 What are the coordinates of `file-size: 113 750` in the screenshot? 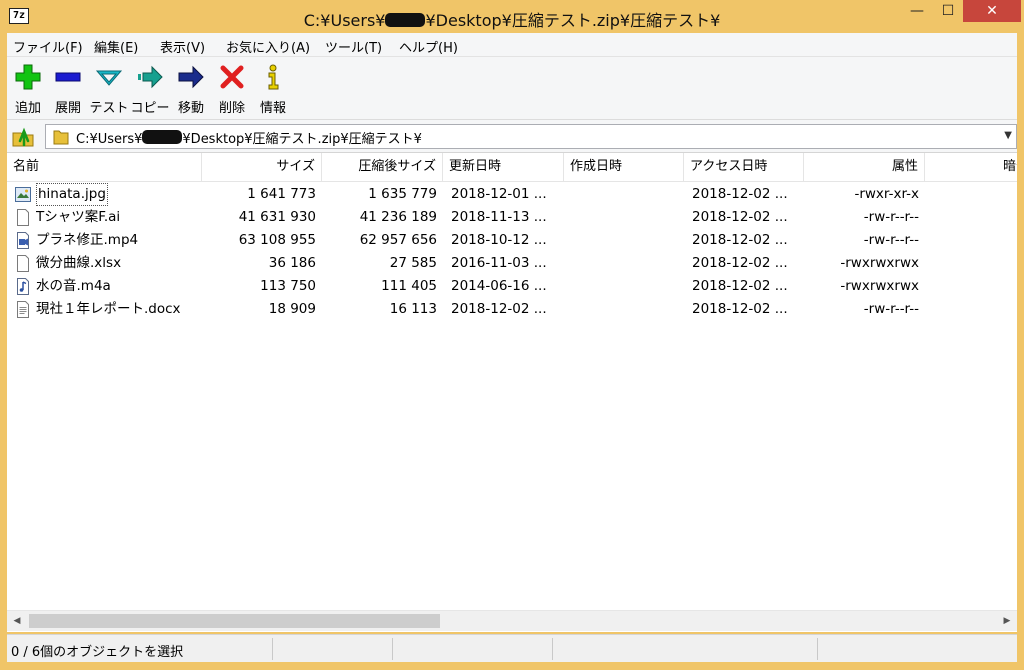 It's located at (288, 286).